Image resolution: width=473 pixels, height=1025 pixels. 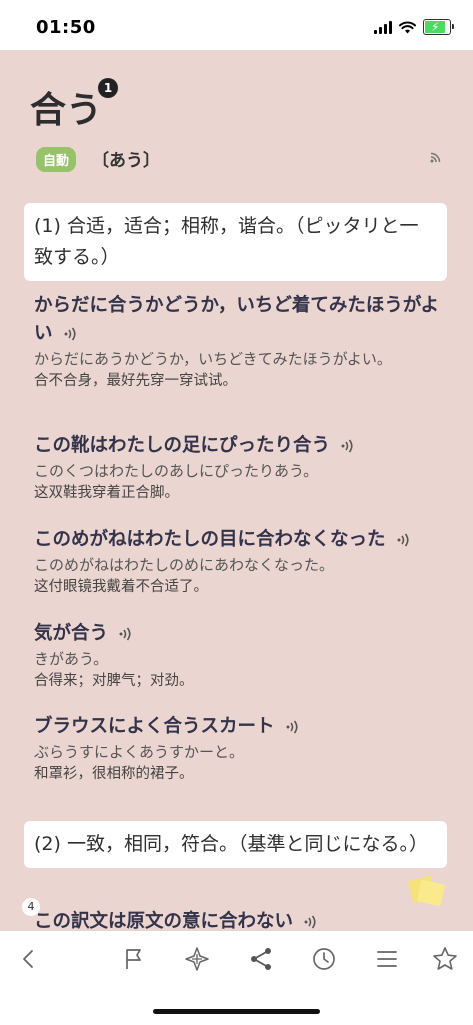 What do you see at coordinates (427, 890) in the screenshot?
I see `sticky-note-icon` at bounding box center [427, 890].